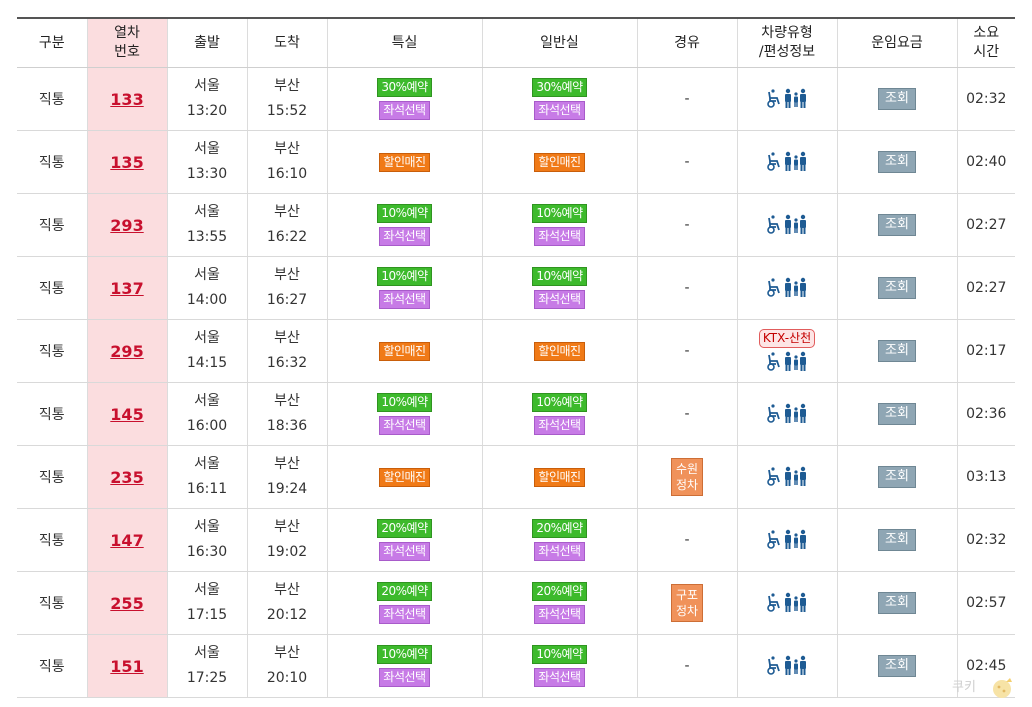  I want to click on train-number-link: 145, so click(126, 414).